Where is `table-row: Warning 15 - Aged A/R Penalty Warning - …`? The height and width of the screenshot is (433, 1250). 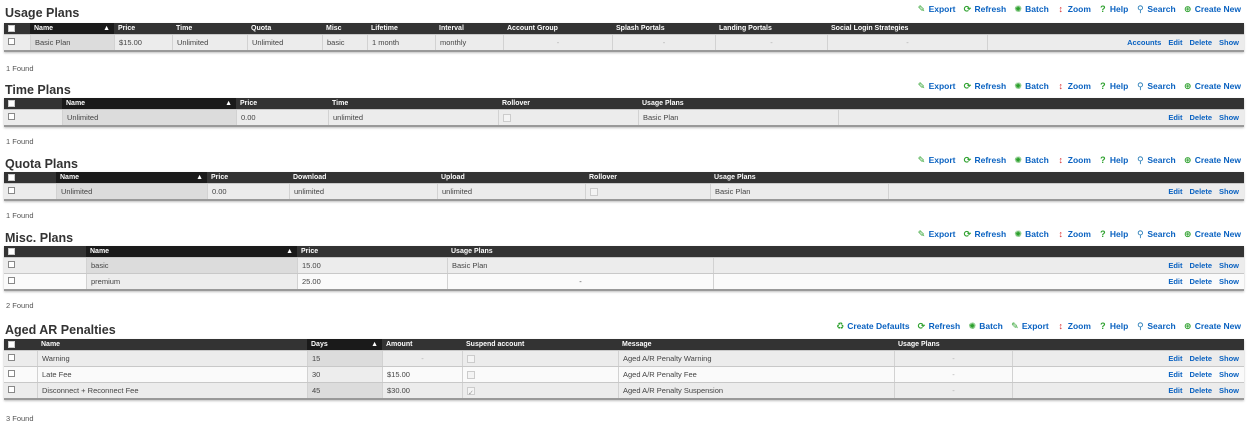 table-row: Warning 15 - Aged A/R Penalty Warning - … is located at coordinates (624, 358).